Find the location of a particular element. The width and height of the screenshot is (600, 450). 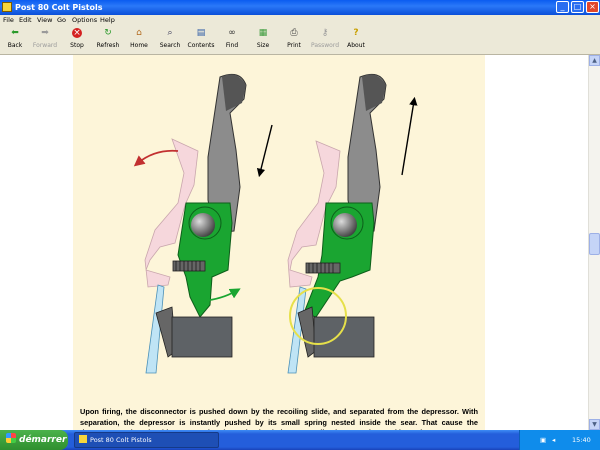

pin-ball is located at coordinates (203, 225).